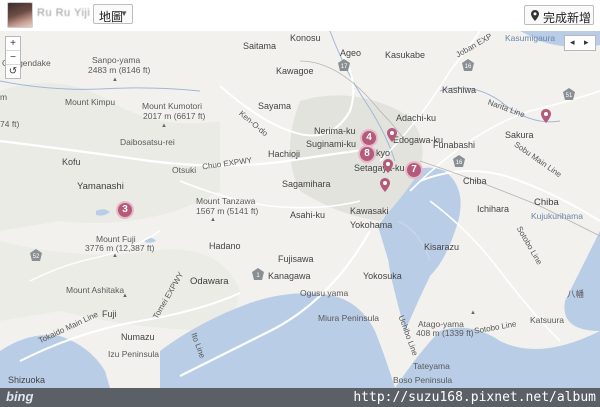 Image resolution: width=600 pixels, height=407 pixels. Describe the element at coordinates (369, 211) in the screenshot. I see `place-label: Kawasaki` at that location.